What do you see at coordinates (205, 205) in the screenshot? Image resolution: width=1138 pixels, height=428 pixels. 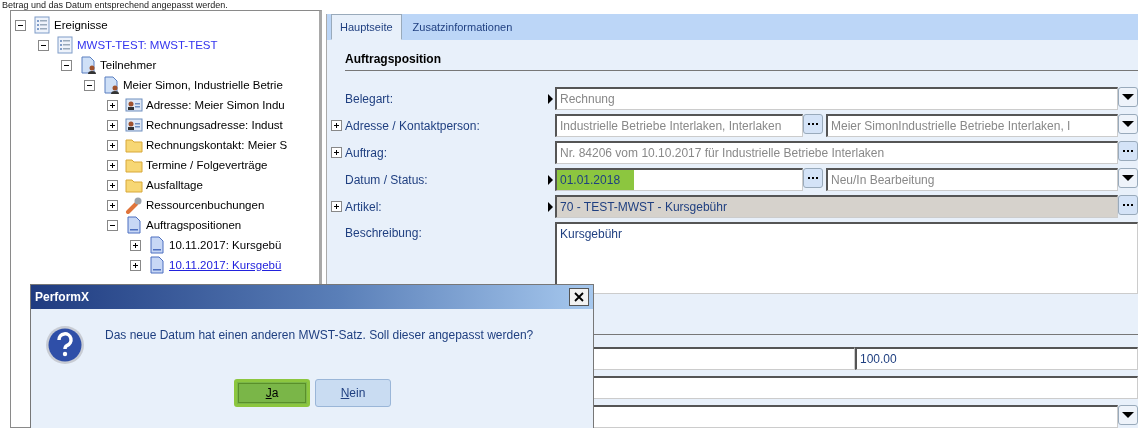 I see `tree-item: Ressourcenbuchungen` at bounding box center [205, 205].